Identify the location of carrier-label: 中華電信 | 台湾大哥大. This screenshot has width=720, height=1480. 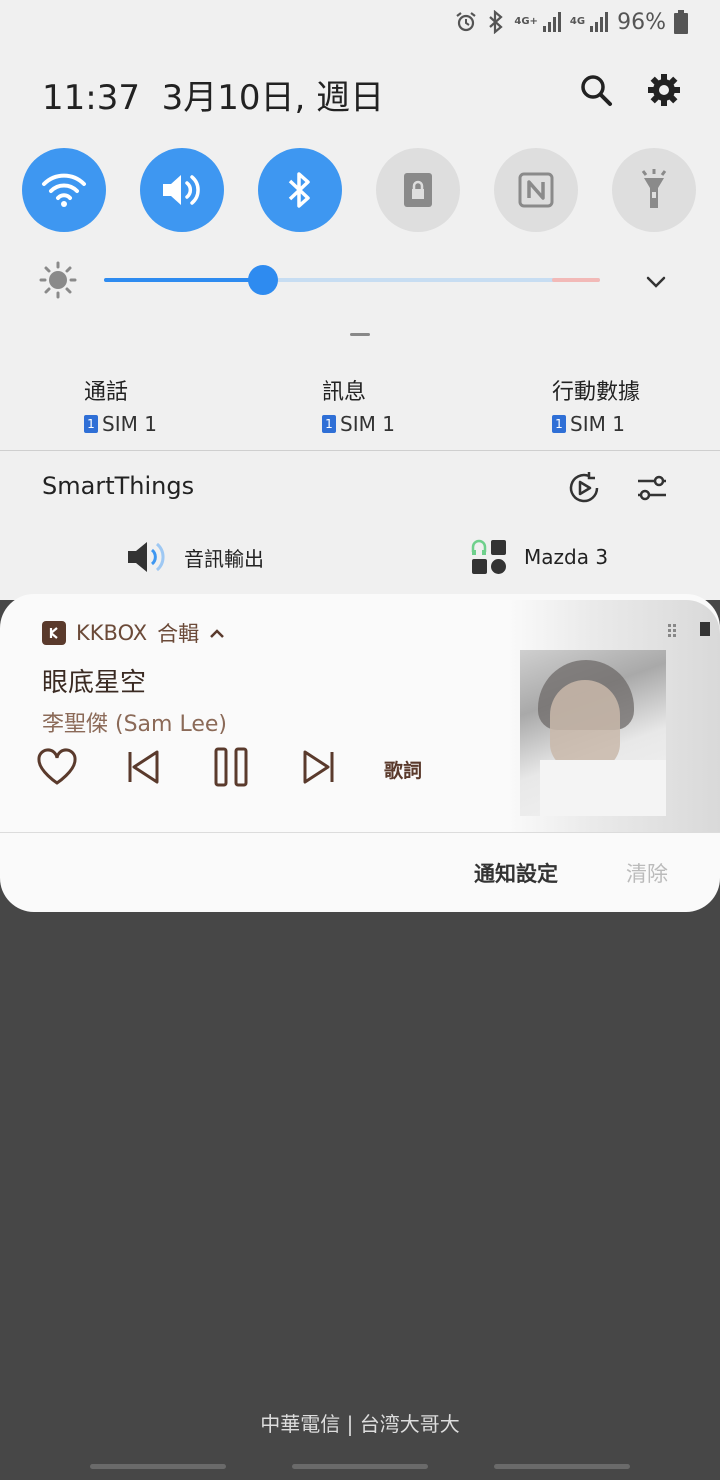
(360, 1424).